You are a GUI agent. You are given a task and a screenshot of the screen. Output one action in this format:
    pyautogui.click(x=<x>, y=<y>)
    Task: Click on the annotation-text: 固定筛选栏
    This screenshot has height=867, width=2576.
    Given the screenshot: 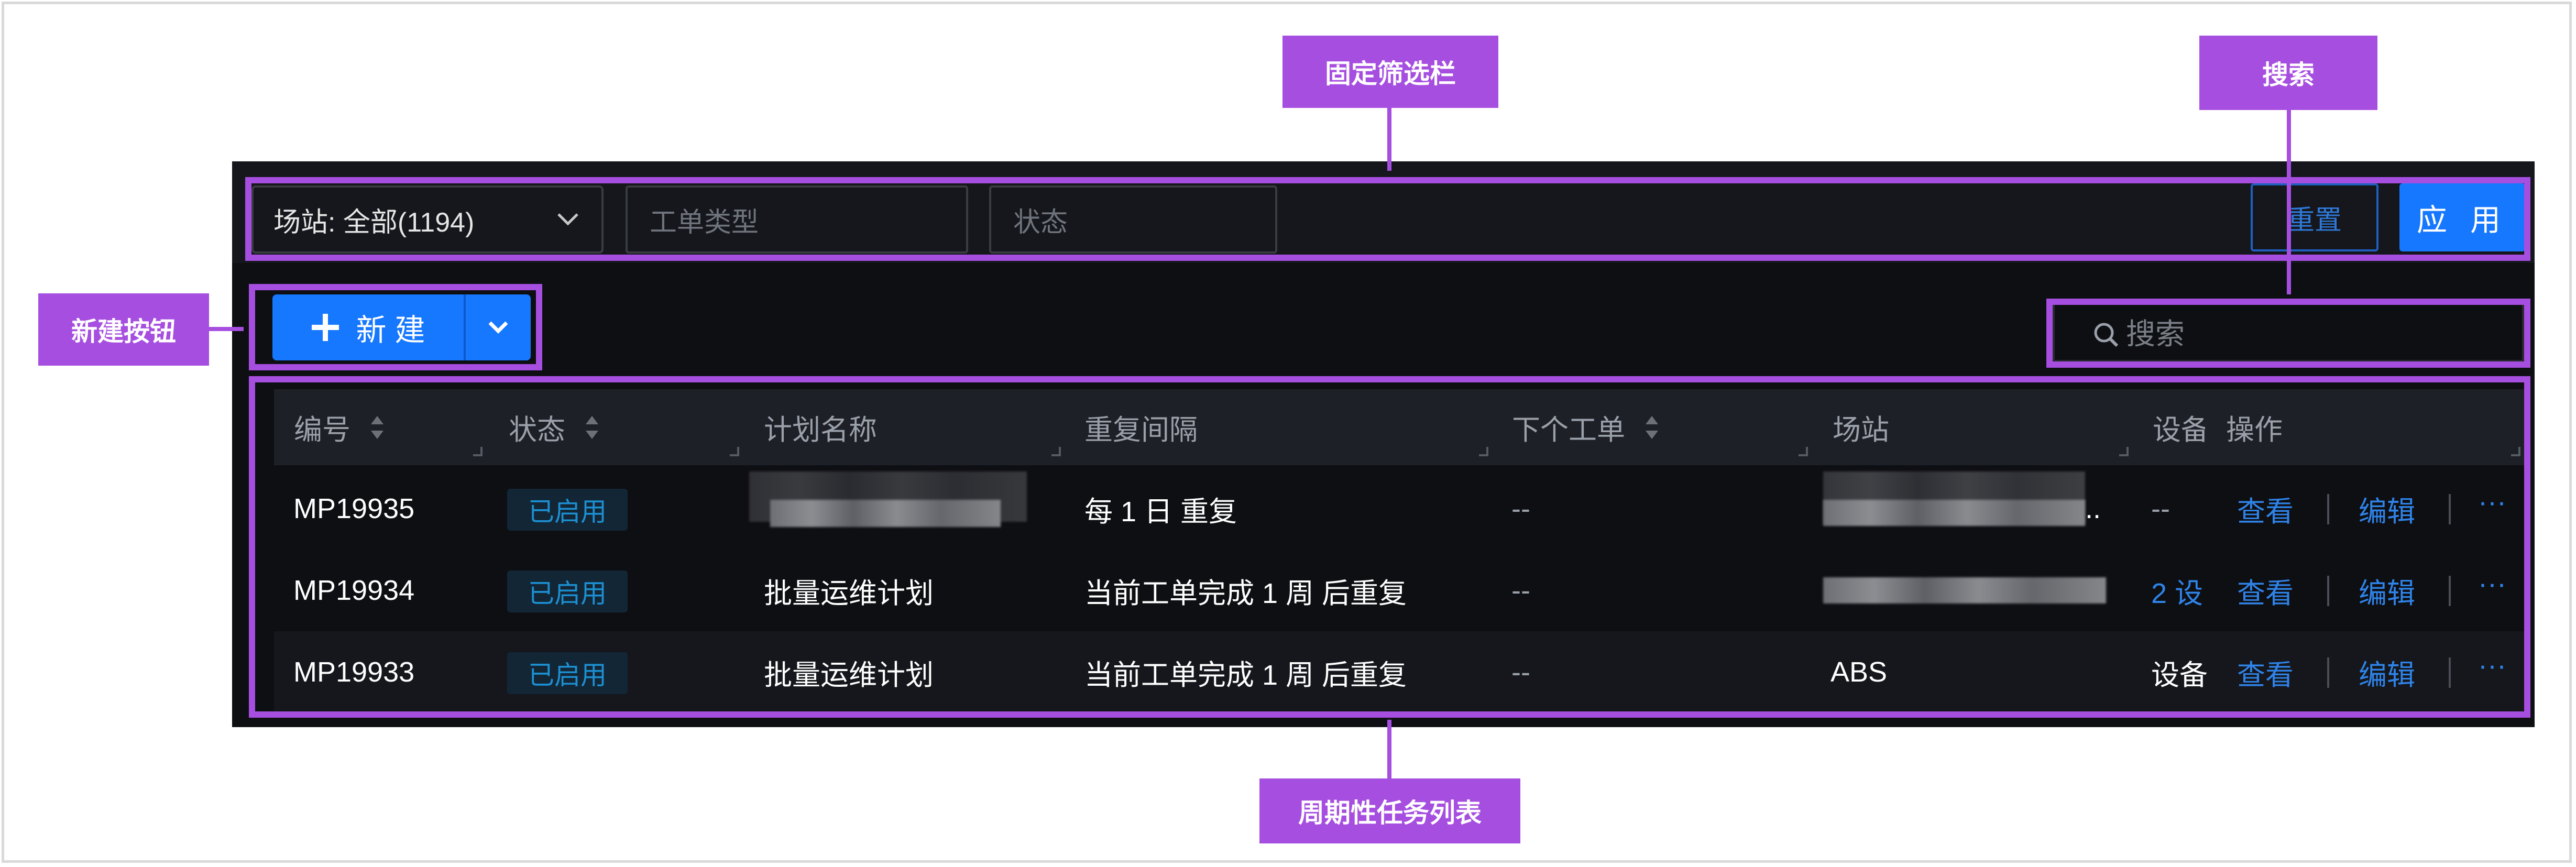 What is the action you would take?
    pyautogui.click(x=1390, y=74)
    